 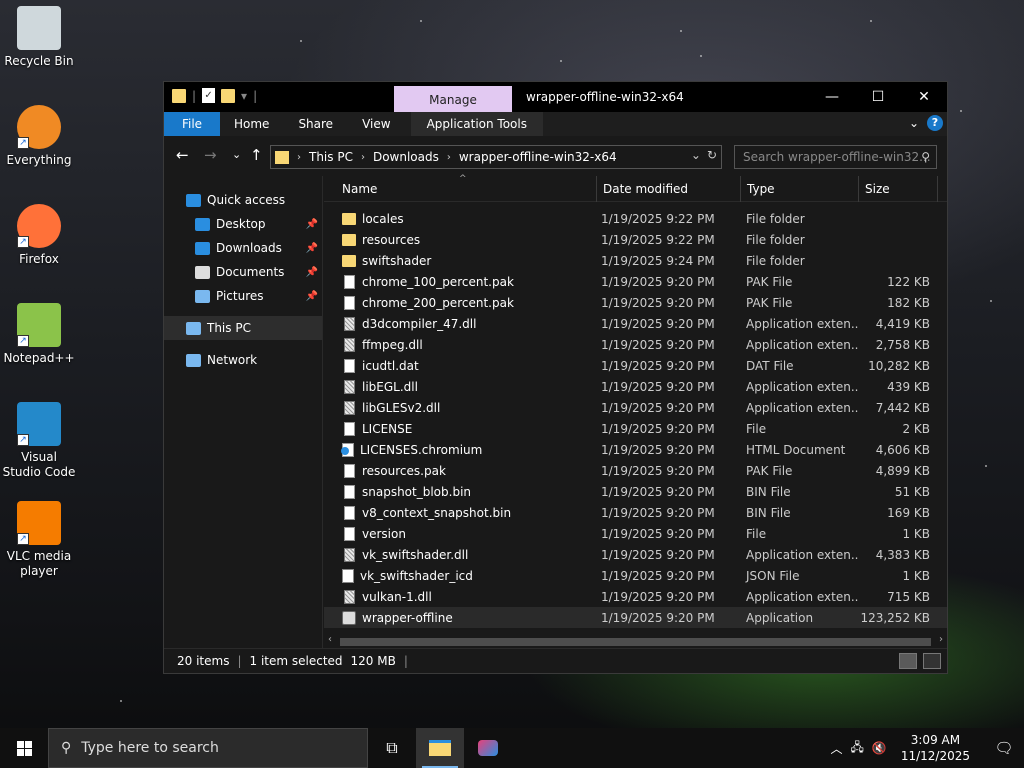 What do you see at coordinates (669, 189) in the screenshot?
I see `column-date-modified: Date modified` at bounding box center [669, 189].